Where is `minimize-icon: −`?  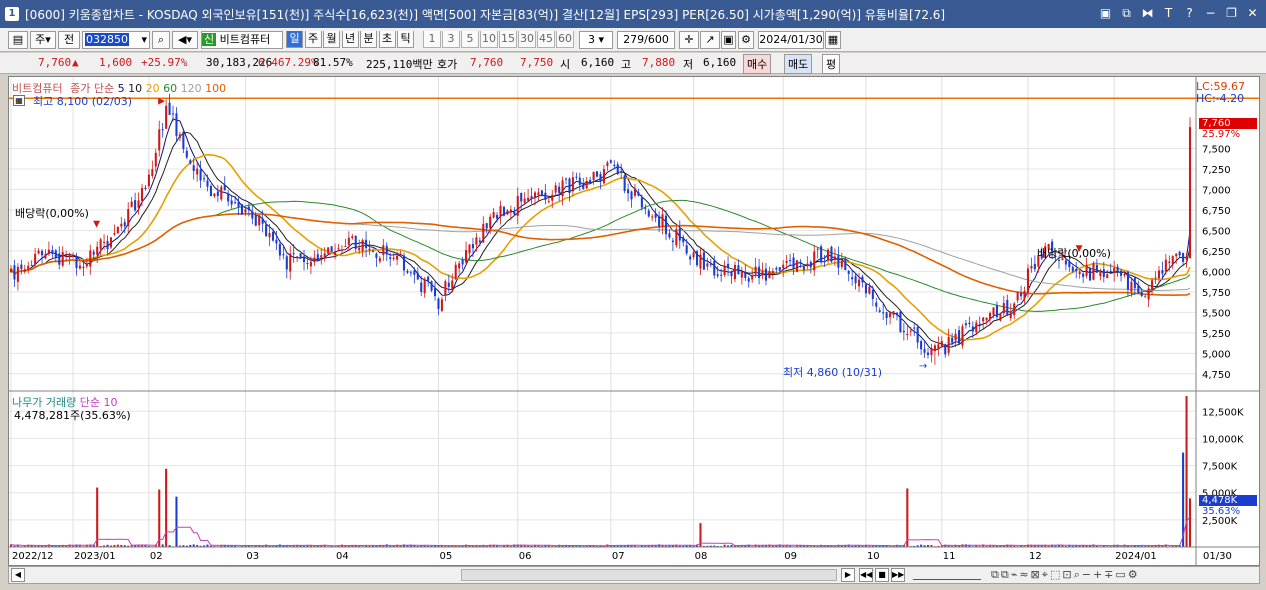
minimize-icon: − is located at coordinates (1210, 13).